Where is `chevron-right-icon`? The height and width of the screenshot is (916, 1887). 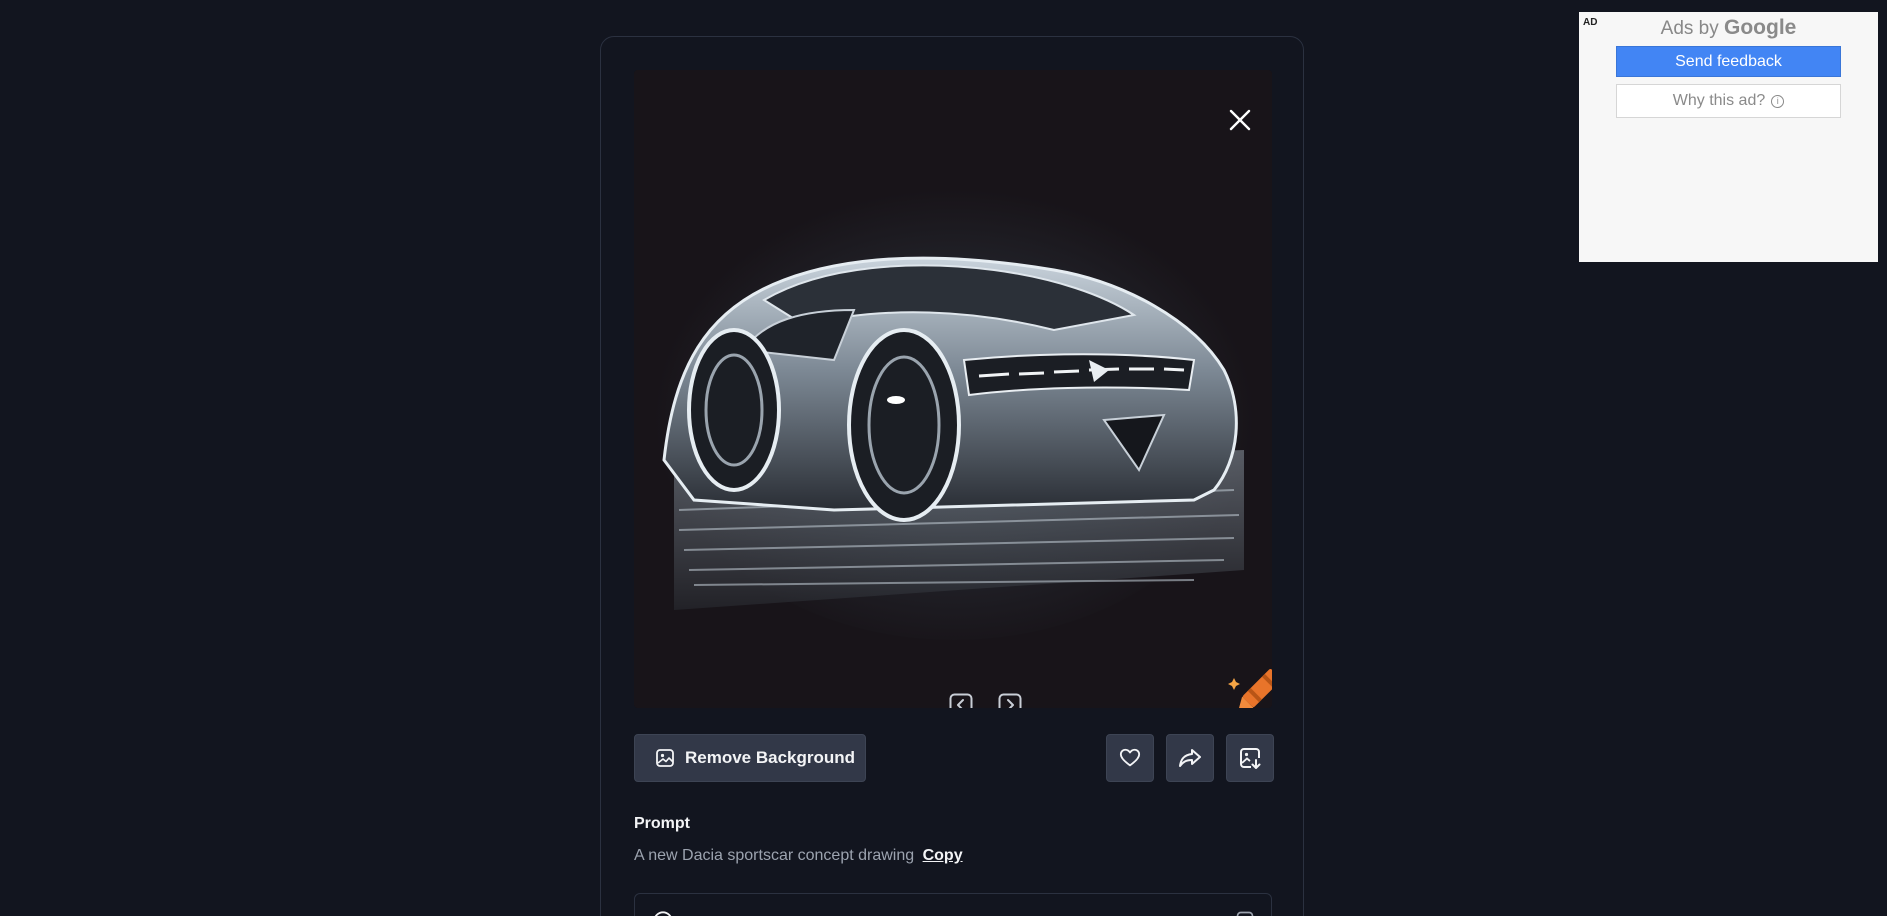 chevron-right-icon is located at coordinates (1010, 700).